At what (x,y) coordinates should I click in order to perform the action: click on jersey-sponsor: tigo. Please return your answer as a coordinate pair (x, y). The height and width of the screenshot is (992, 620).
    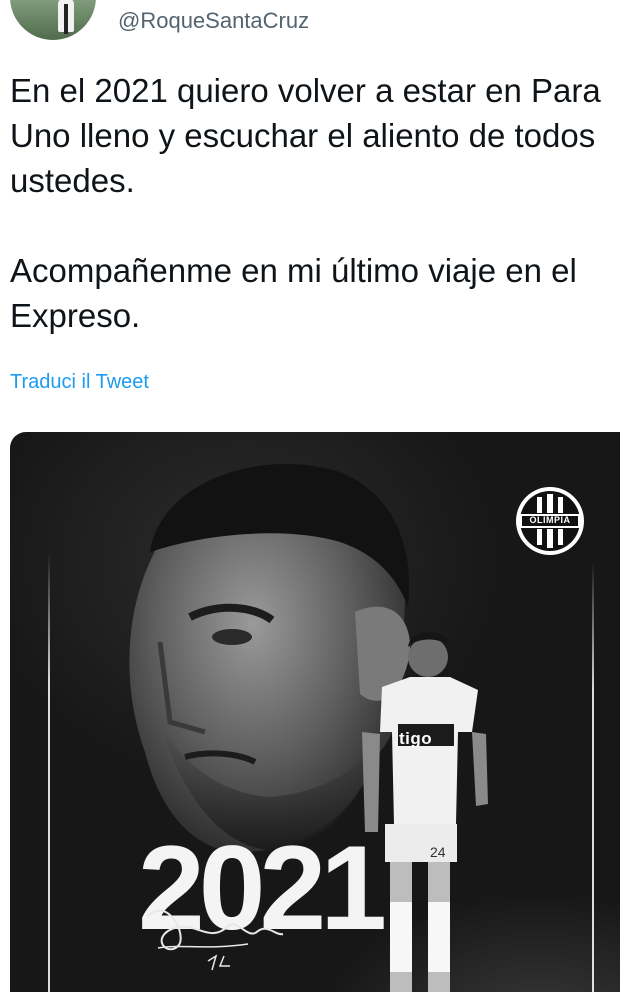
    Looking at the image, I should click on (416, 738).